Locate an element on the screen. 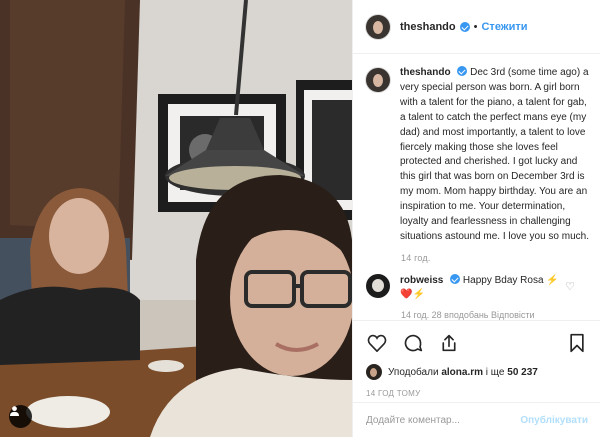 This screenshot has width=600, height=437. add-comment-bar: Опублікувати is located at coordinates (476, 419).